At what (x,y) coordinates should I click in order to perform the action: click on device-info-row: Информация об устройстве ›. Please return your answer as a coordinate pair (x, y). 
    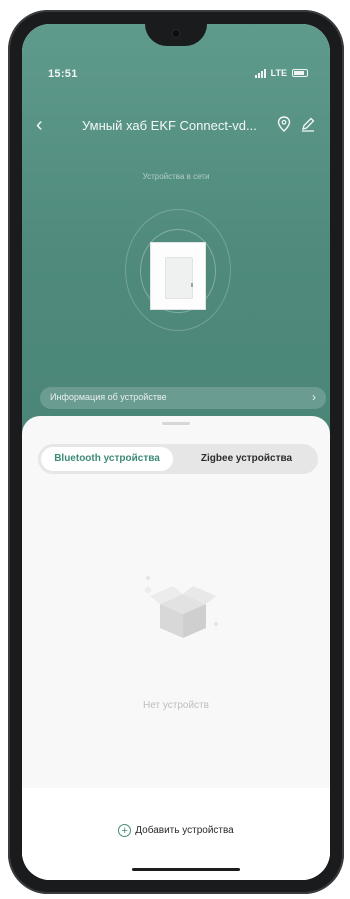
    Looking at the image, I should click on (183, 398).